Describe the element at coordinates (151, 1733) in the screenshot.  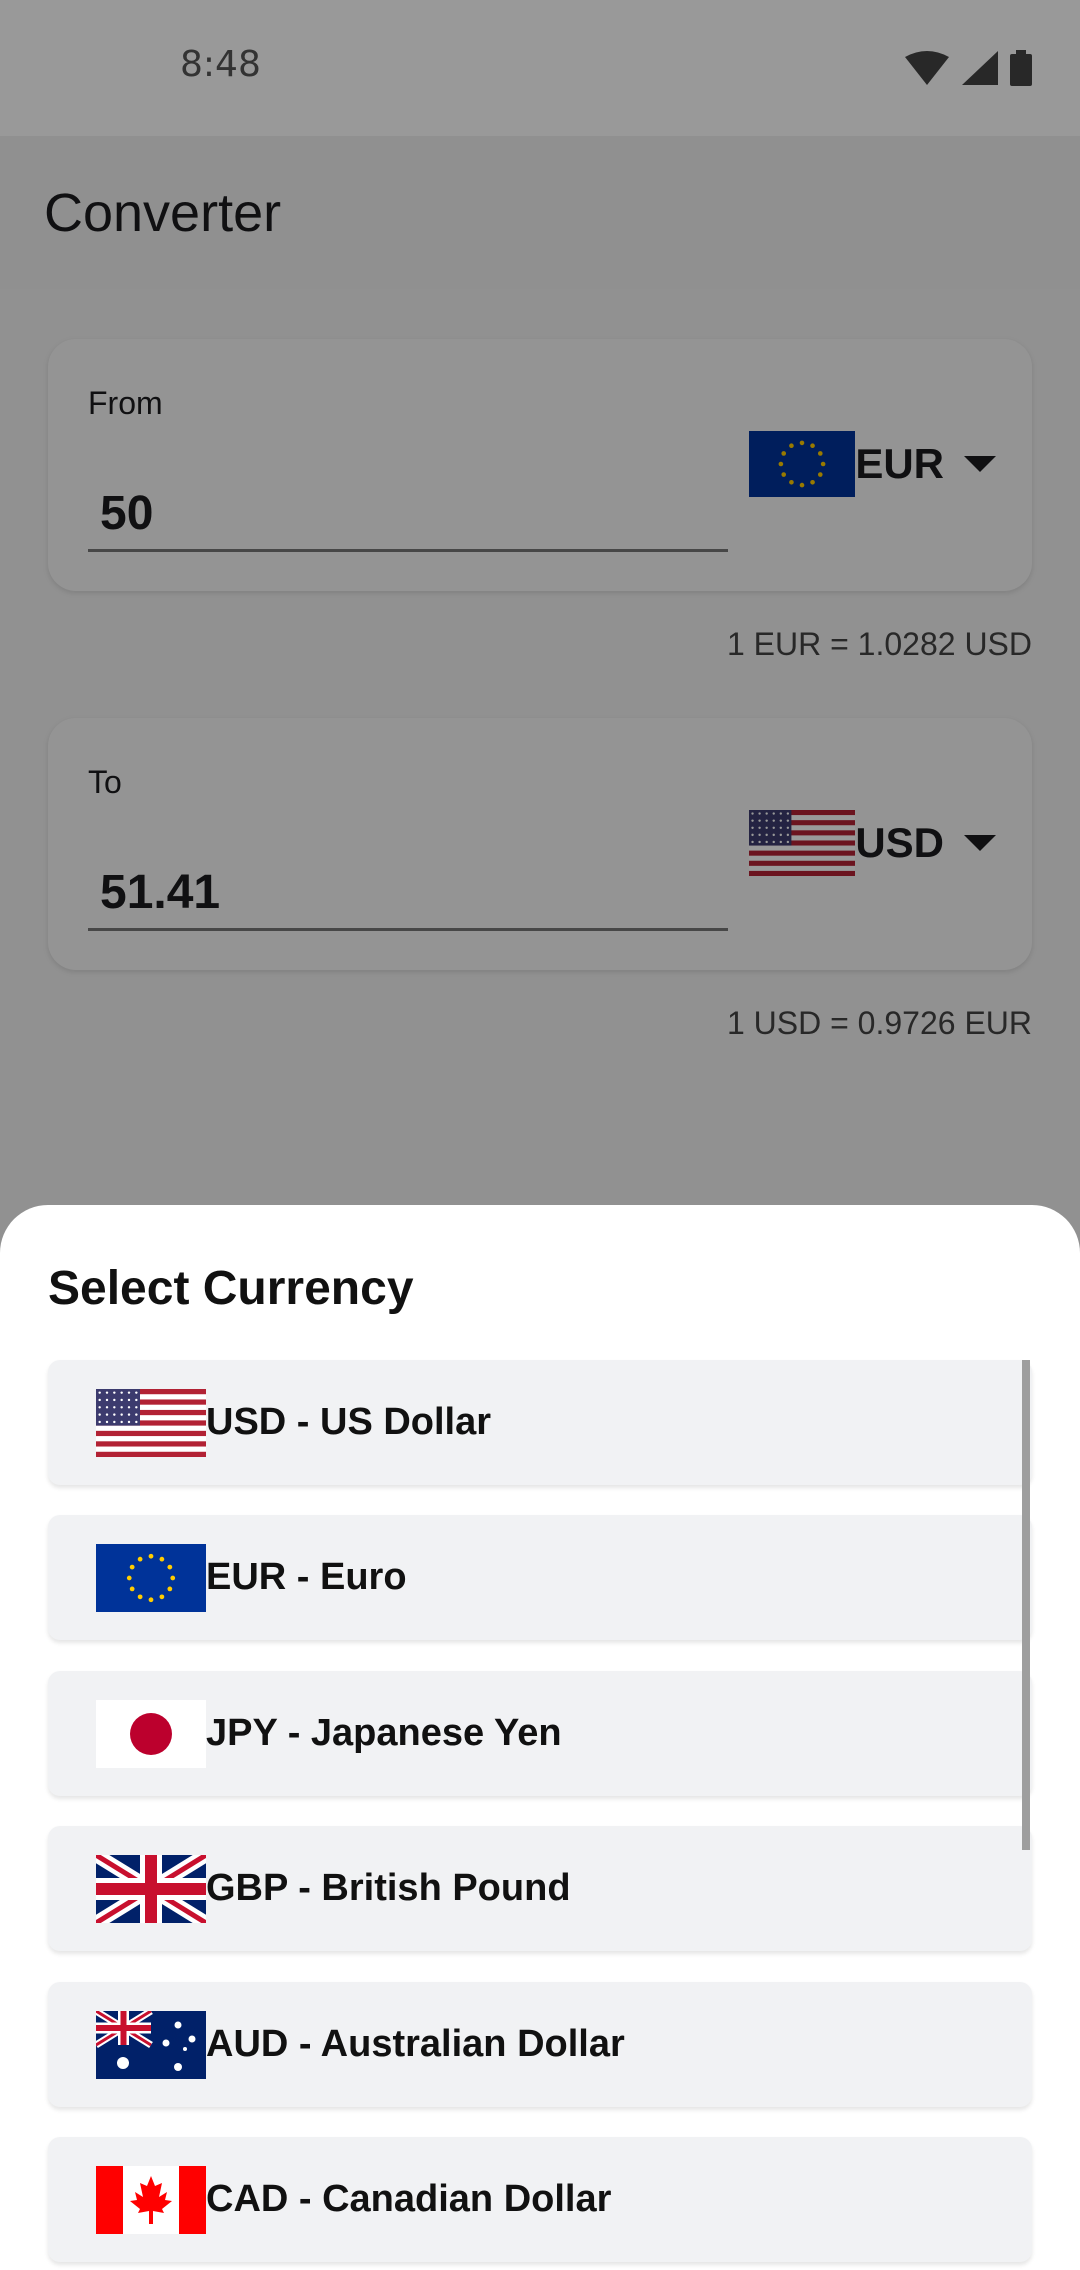
I see `japan-flag-icon` at that location.